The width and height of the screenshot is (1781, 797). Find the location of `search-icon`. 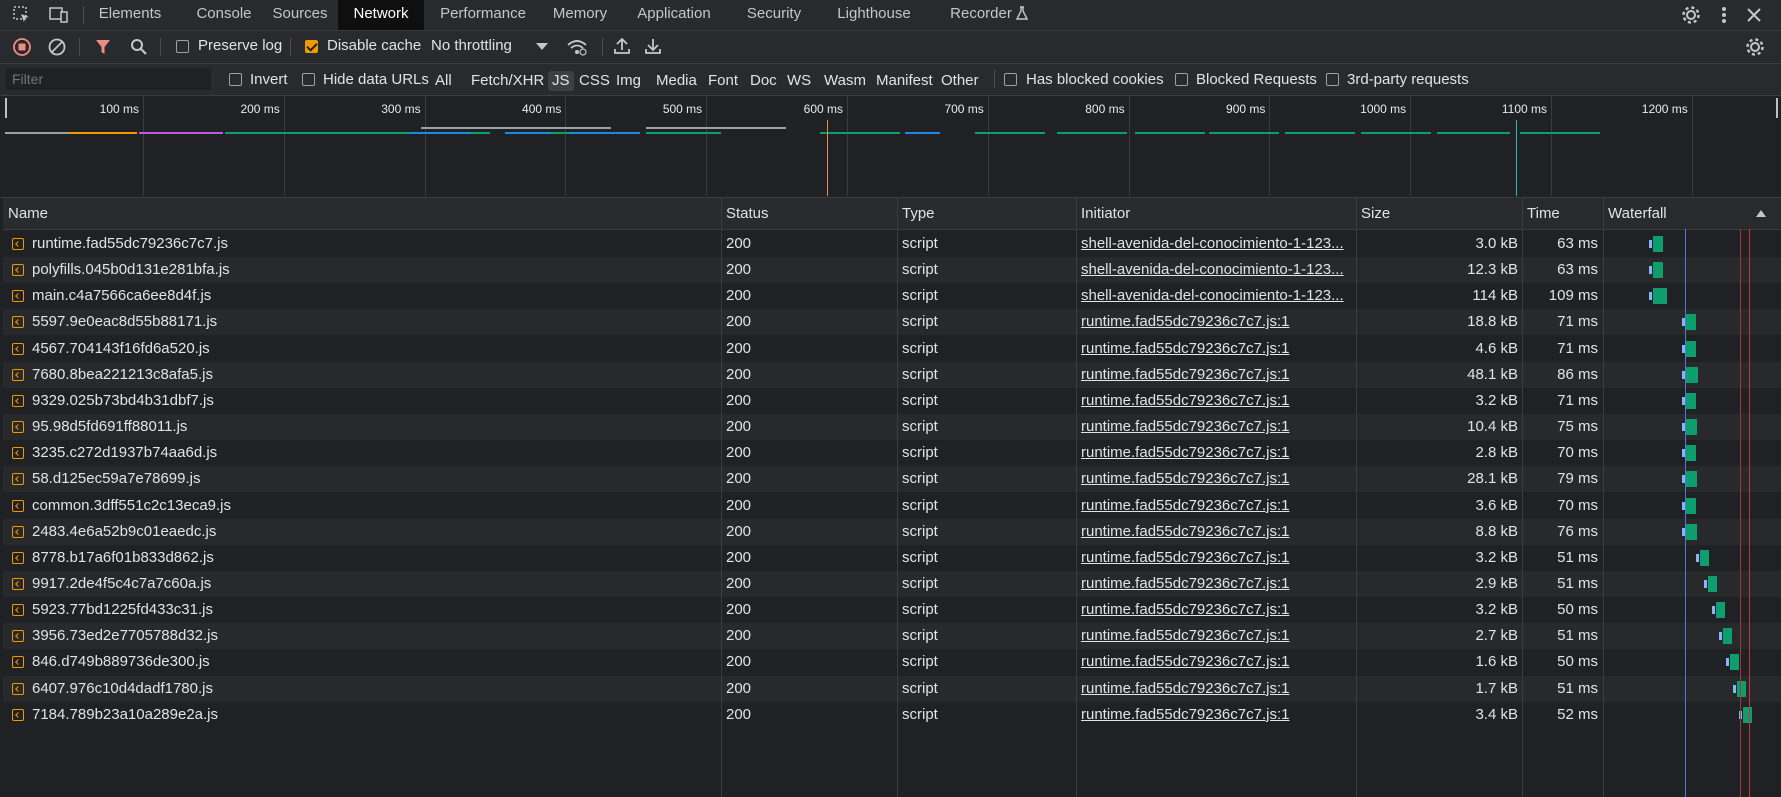

search-icon is located at coordinates (139, 47).